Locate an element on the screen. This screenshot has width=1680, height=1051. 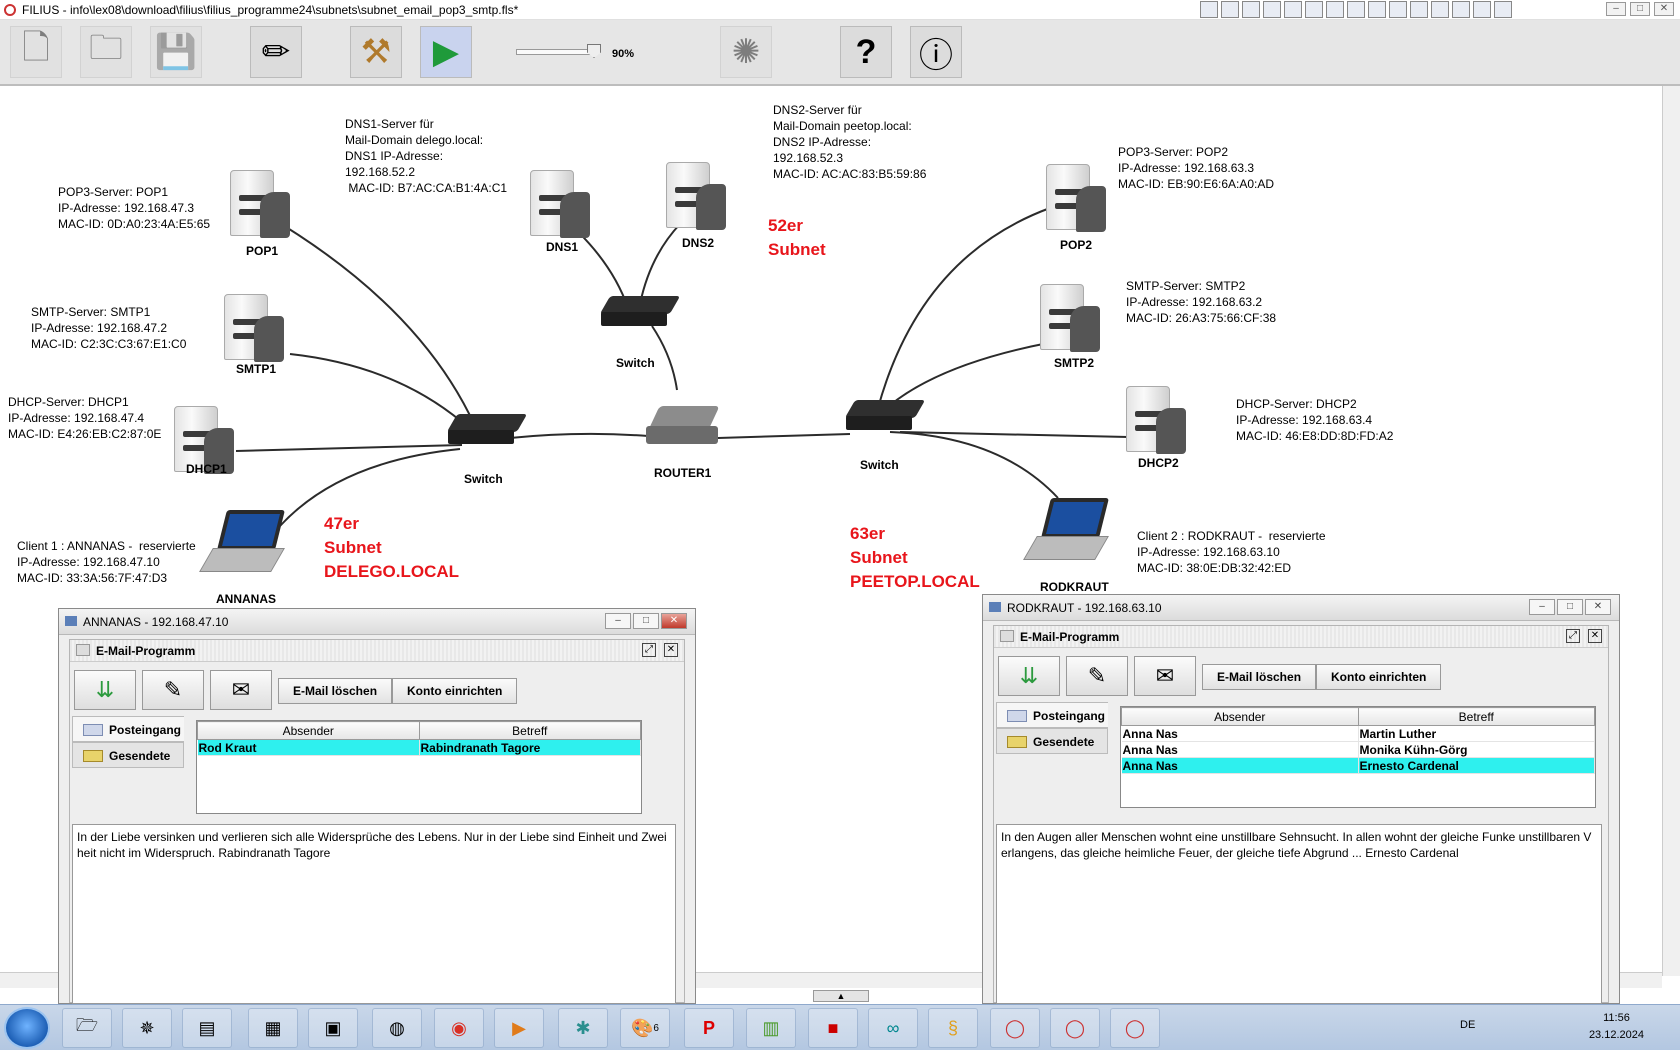
pop1-server-icon is located at coordinates (260, 200).